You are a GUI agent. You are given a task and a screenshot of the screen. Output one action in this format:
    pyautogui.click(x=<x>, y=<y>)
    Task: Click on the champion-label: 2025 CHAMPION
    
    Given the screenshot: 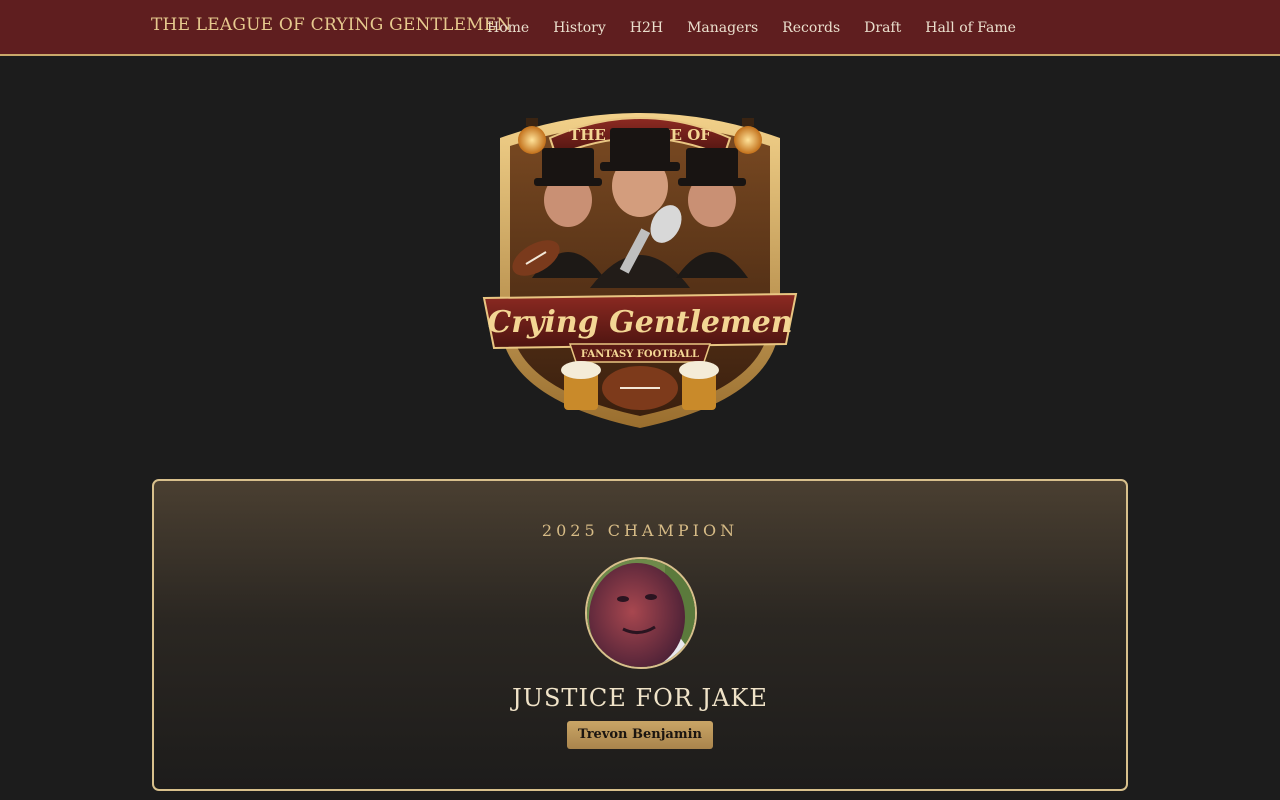 What is the action you would take?
    pyautogui.click(x=640, y=530)
    